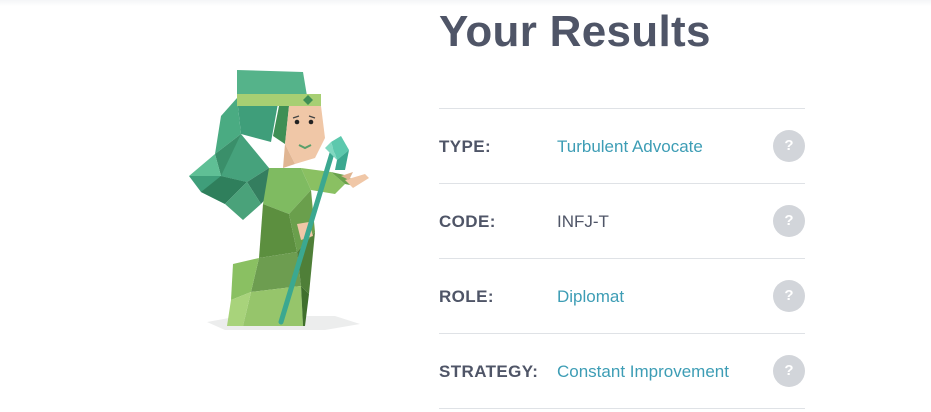  Describe the element at coordinates (630, 147) in the screenshot. I see `type-value-link: Turbulent Advocate` at that location.